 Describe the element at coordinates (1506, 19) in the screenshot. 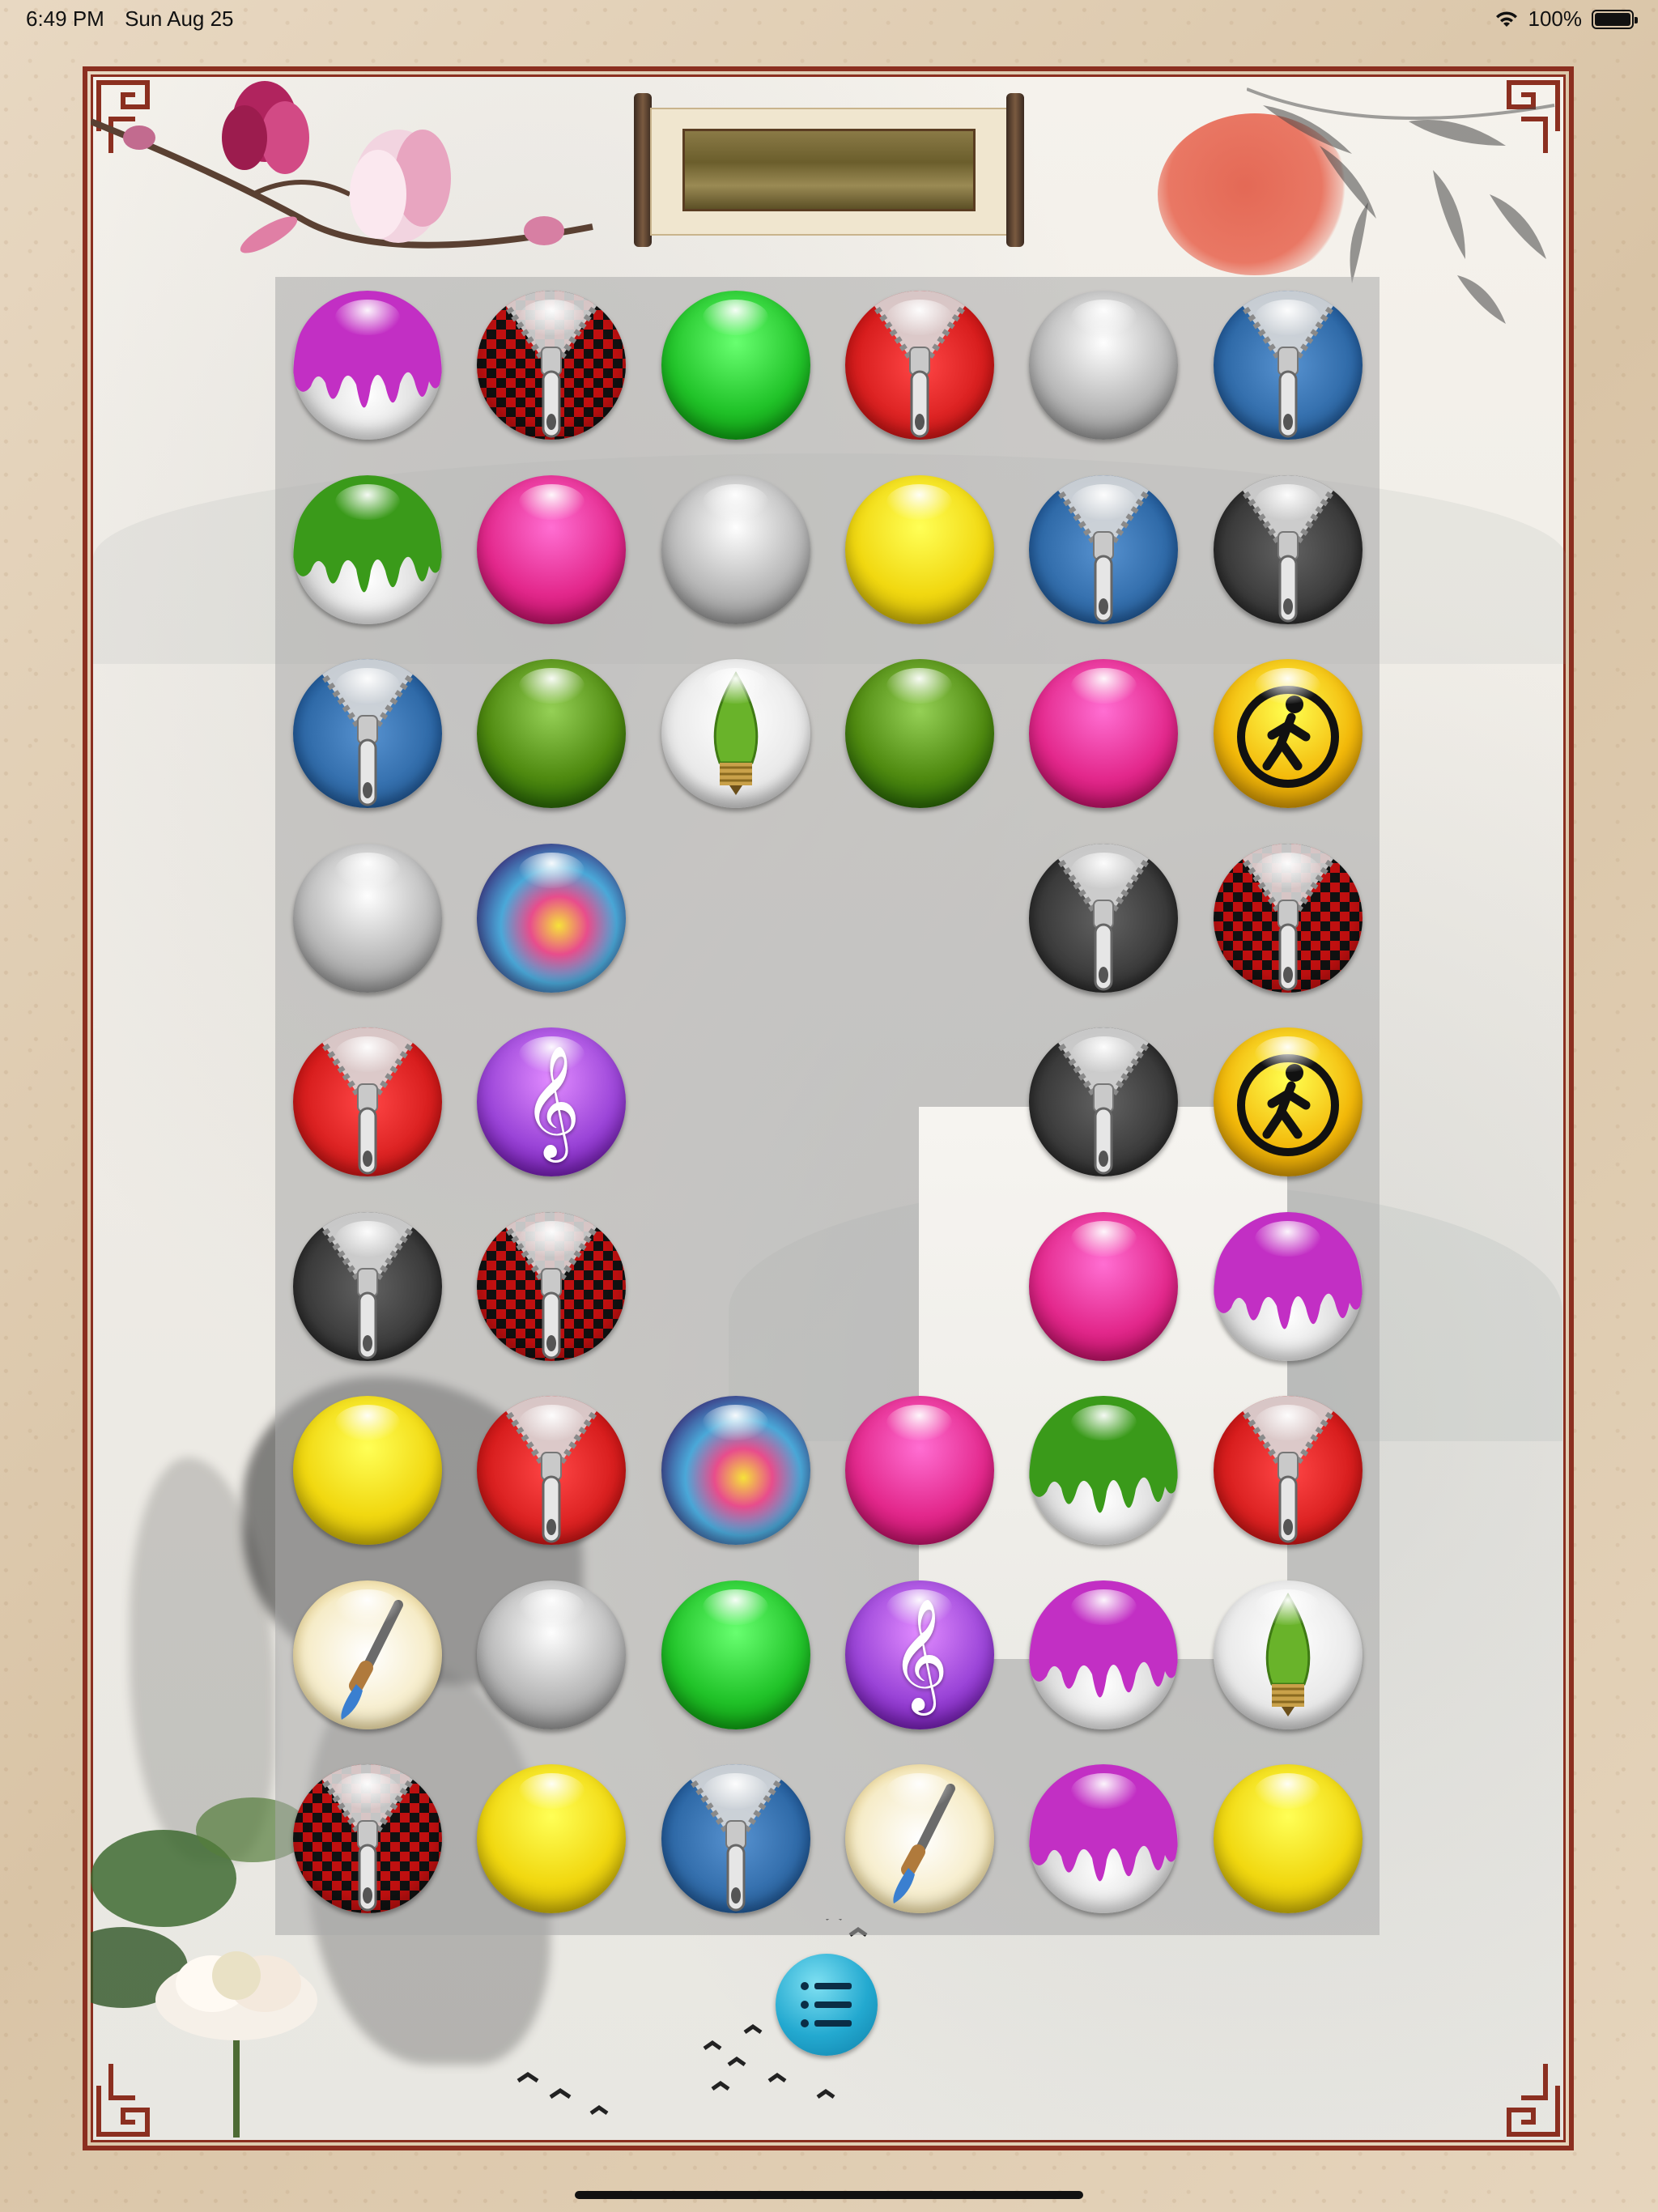

I see `wifi-icon` at that location.